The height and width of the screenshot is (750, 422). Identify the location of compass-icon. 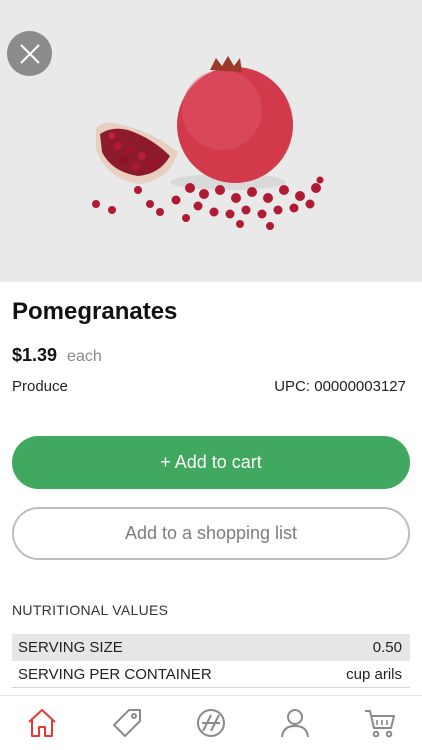
(210, 723).